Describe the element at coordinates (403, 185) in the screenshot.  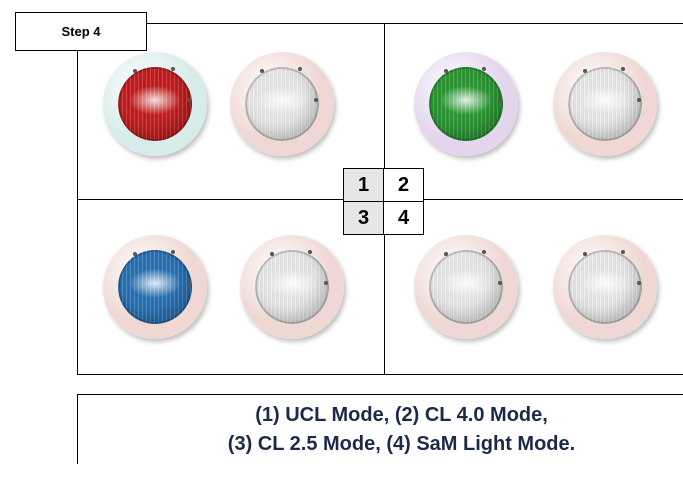
I see `quadrant-label-2: 2` at that location.